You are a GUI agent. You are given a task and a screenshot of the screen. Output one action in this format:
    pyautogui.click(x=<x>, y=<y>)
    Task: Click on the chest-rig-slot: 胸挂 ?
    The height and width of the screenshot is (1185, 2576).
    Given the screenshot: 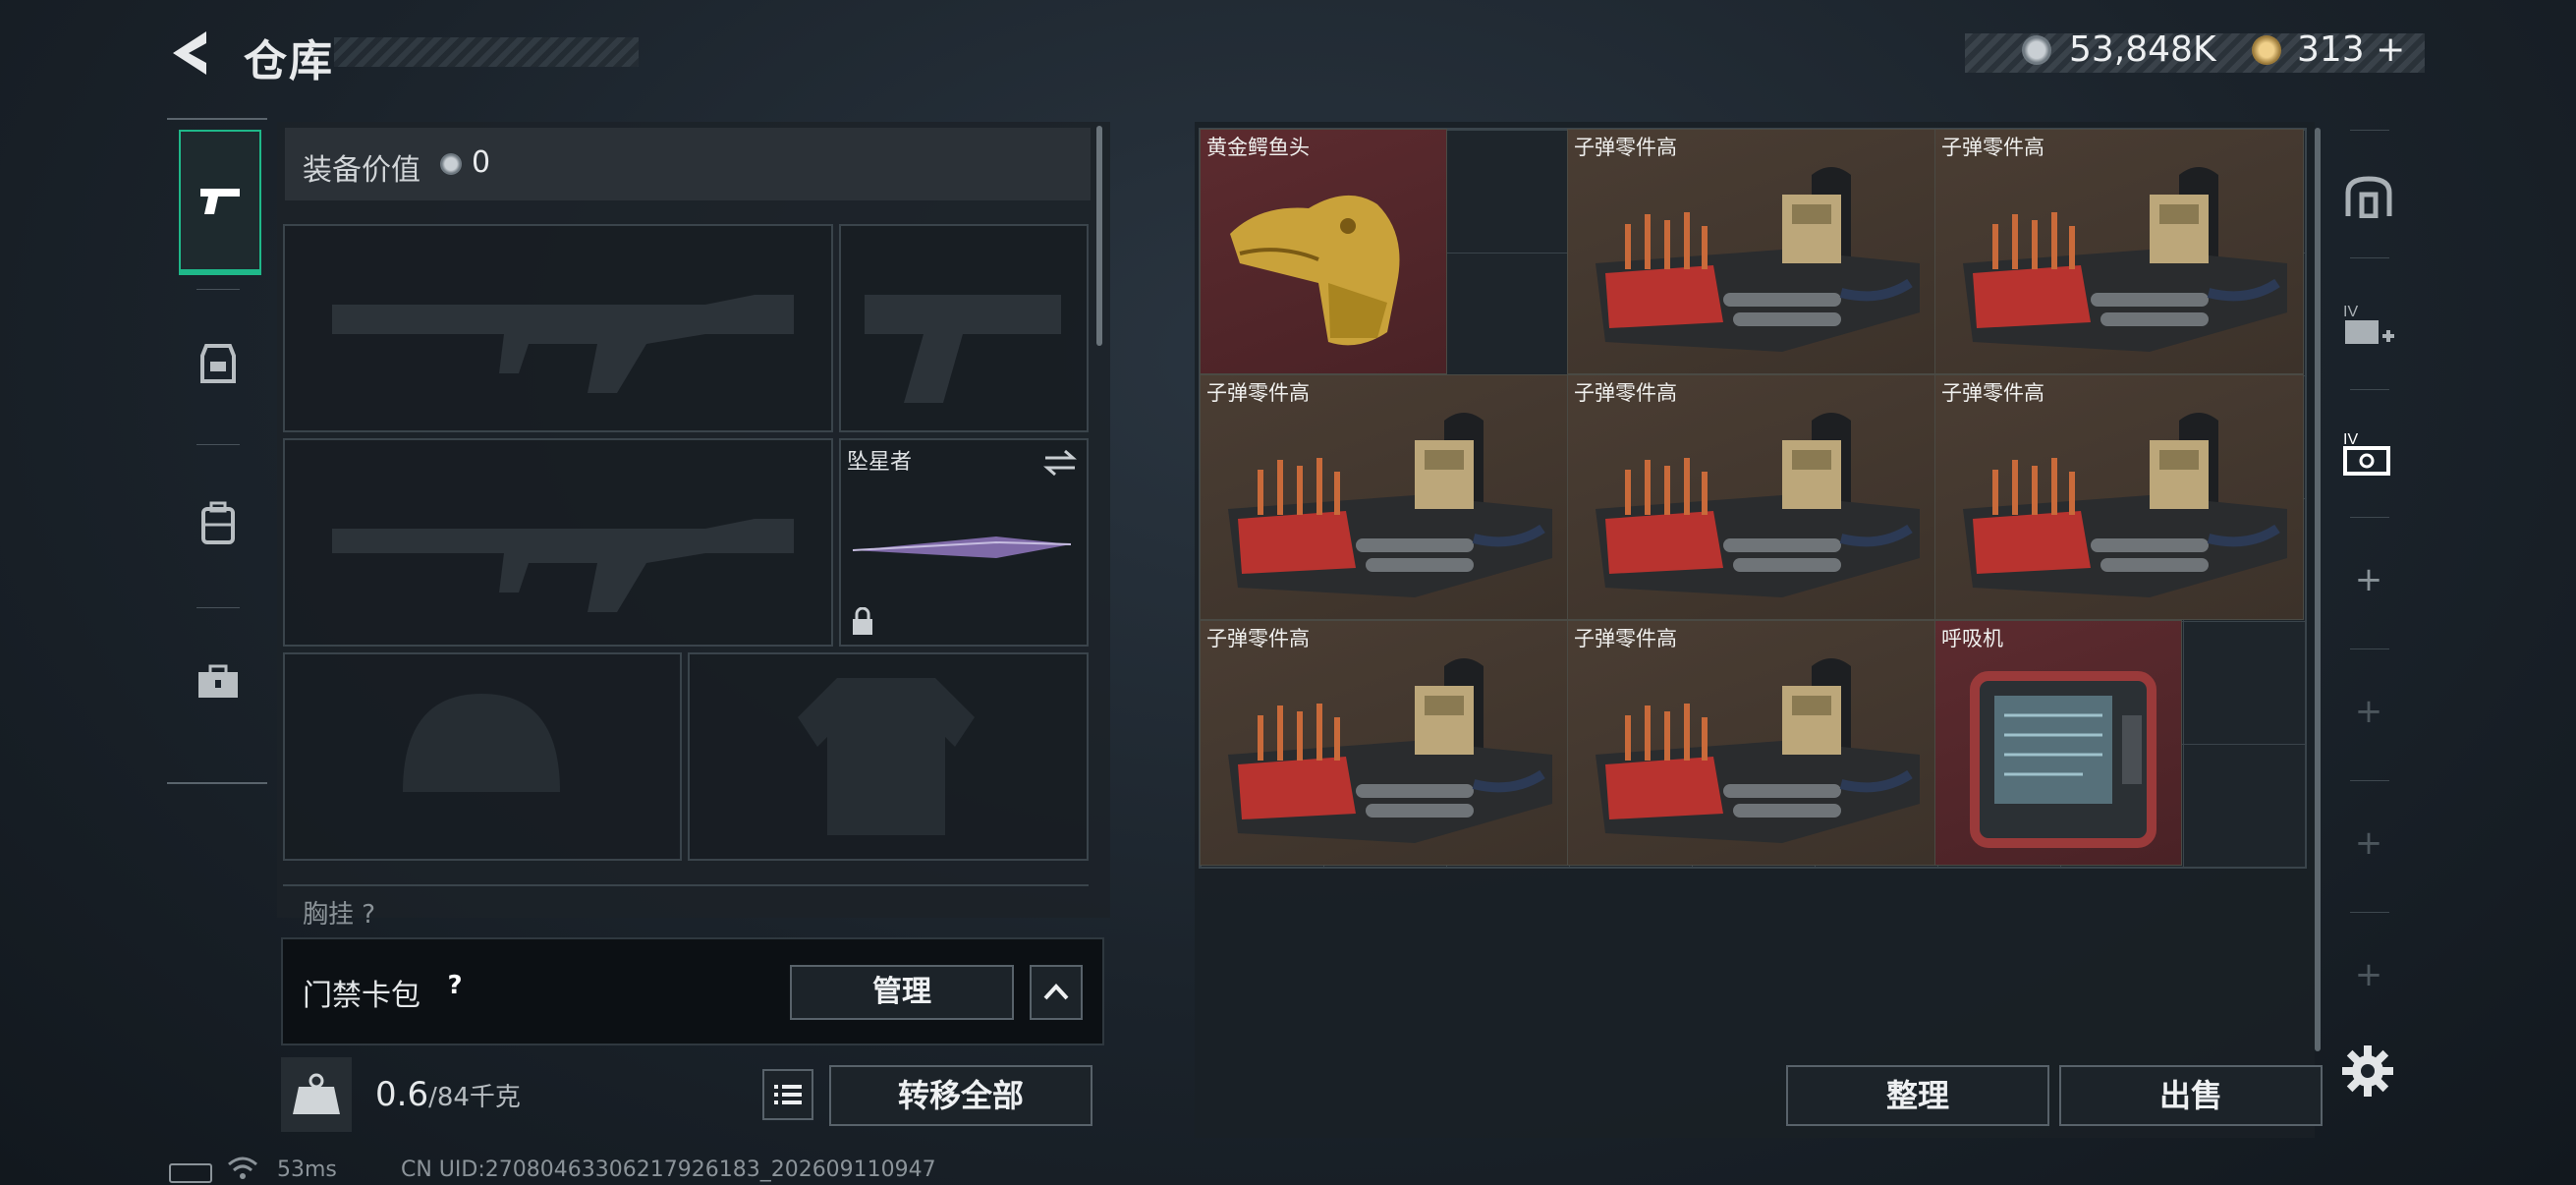 What is the action you would take?
    pyautogui.click(x=686, y=905)
    